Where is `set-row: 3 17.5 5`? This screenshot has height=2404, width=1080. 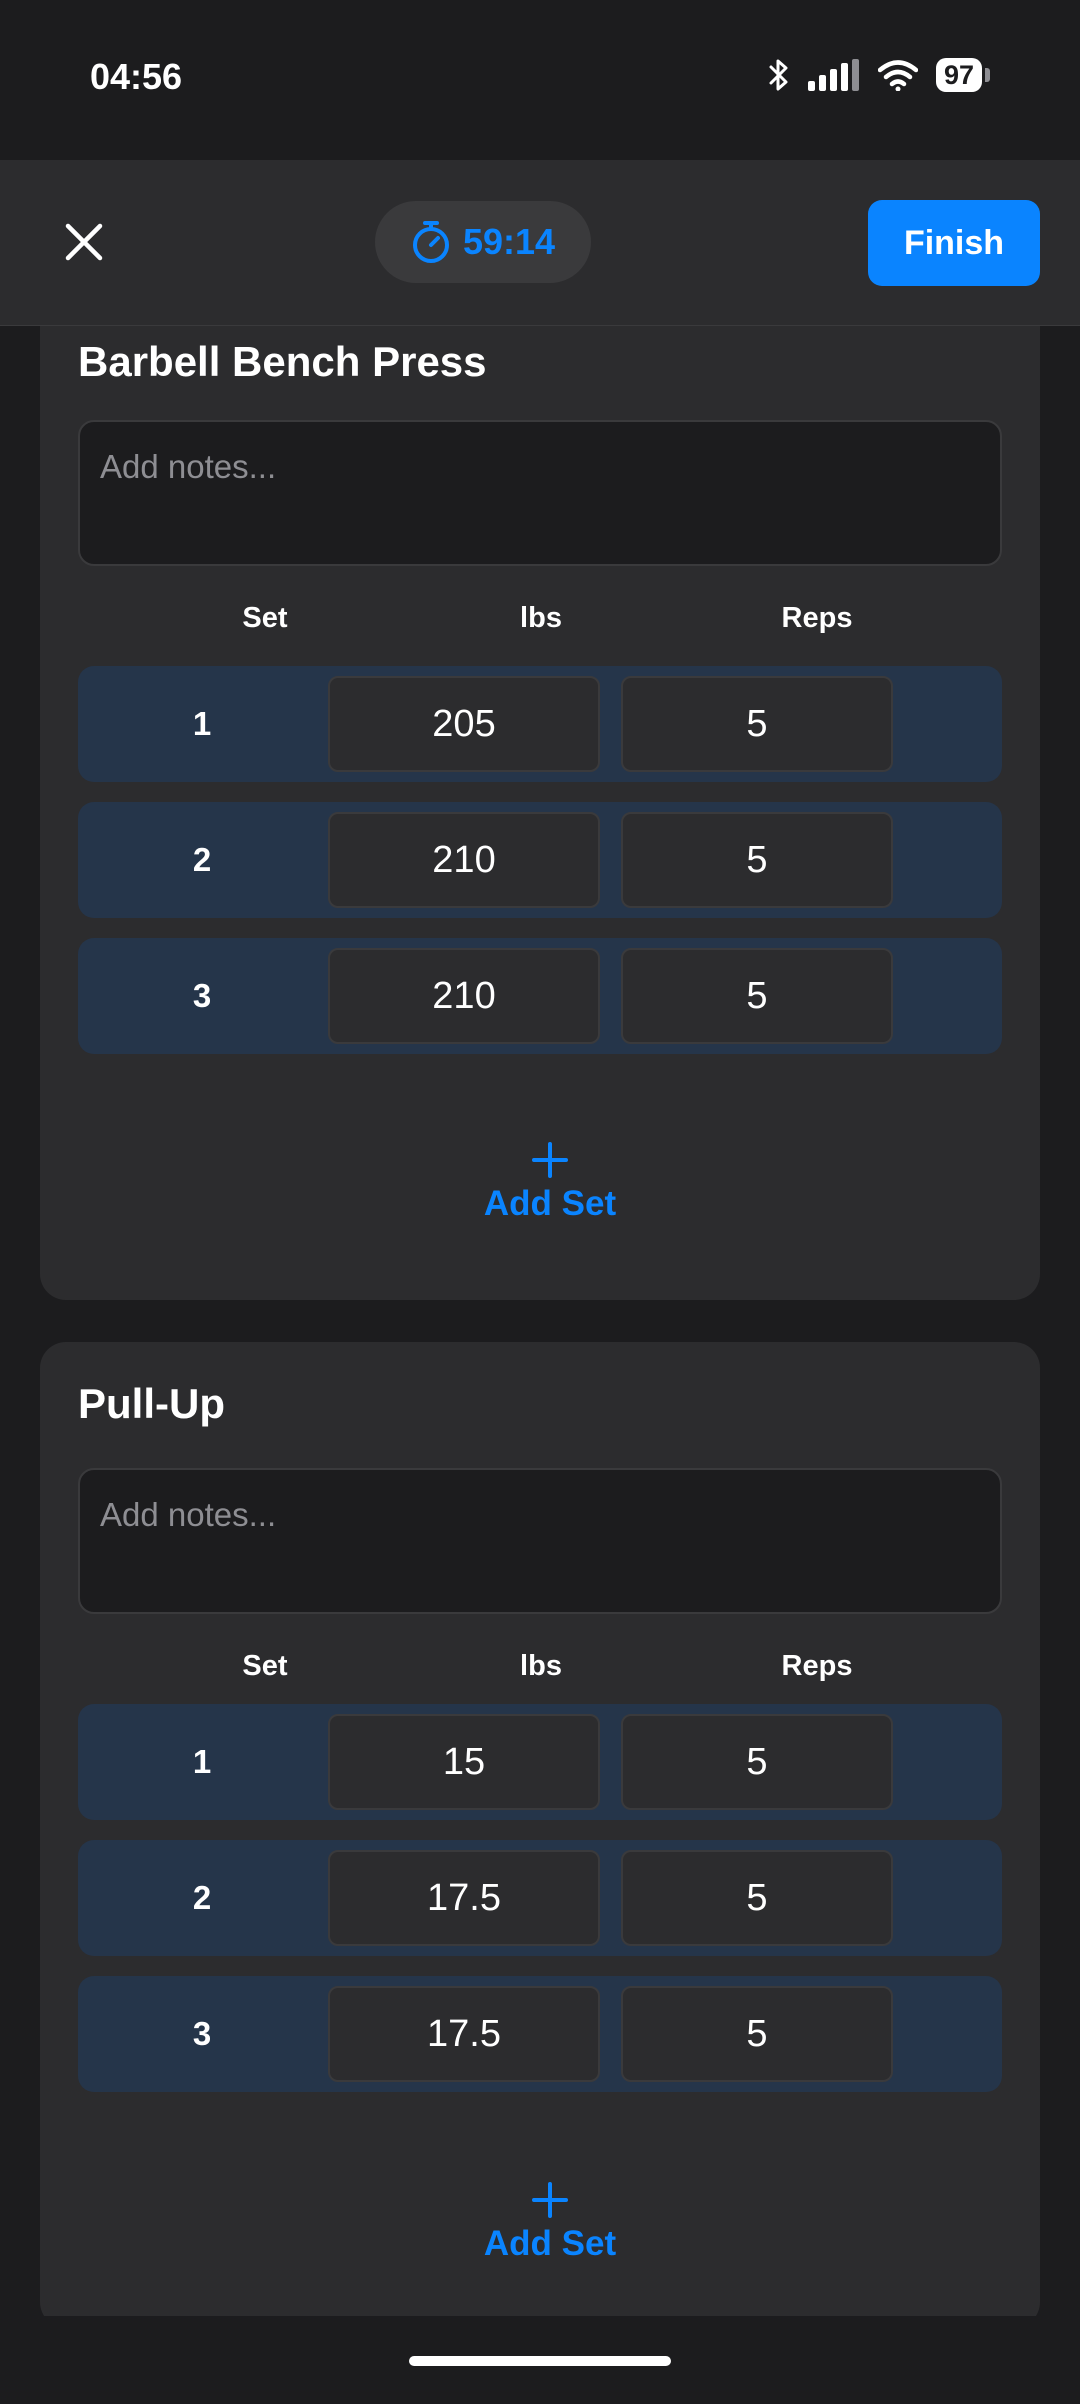
set-row: 3 17.5 5 is located at coordinates (540, 2034).